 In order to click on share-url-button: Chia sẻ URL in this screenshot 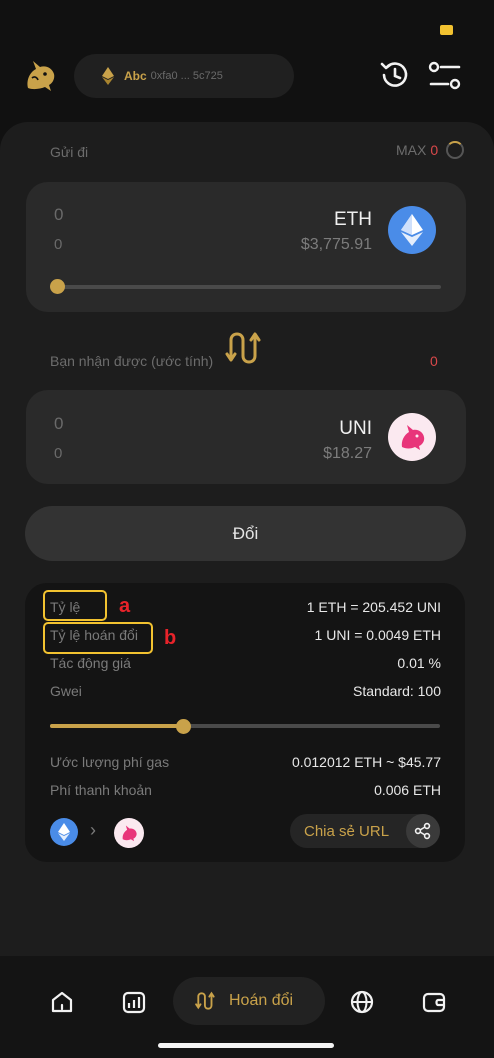, I will do `click(365, 831)`.